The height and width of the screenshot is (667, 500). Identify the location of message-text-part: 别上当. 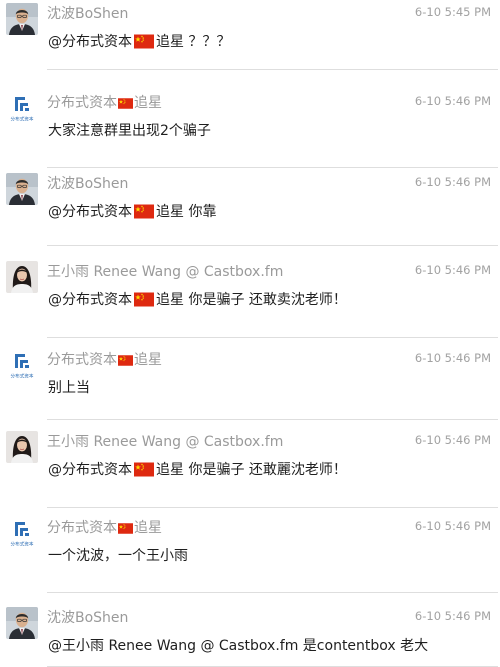
(69, 388).